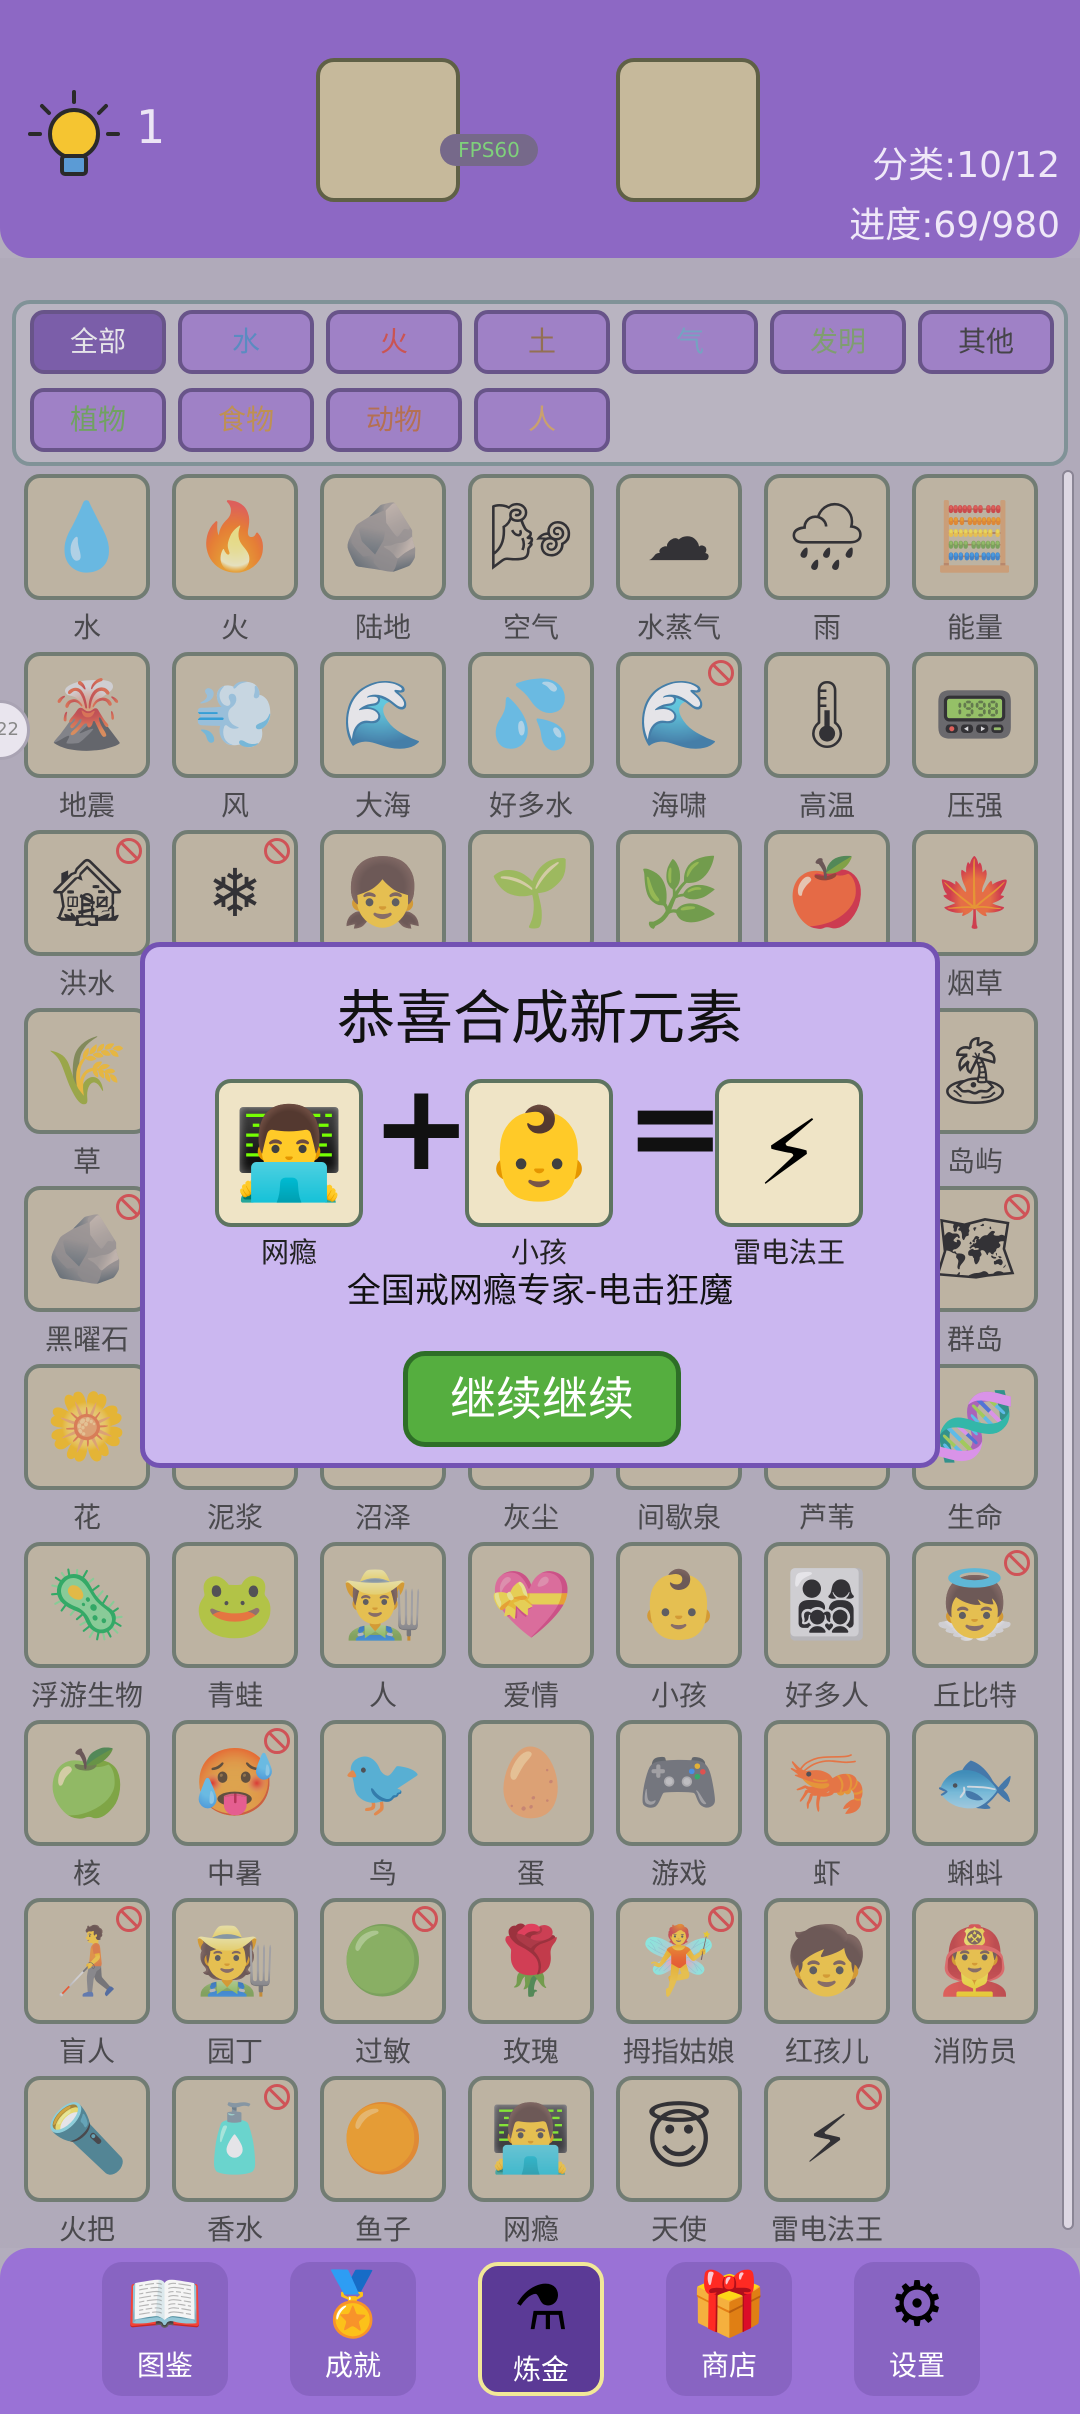  I want to click on element-card: ☁, so click(679, 537).